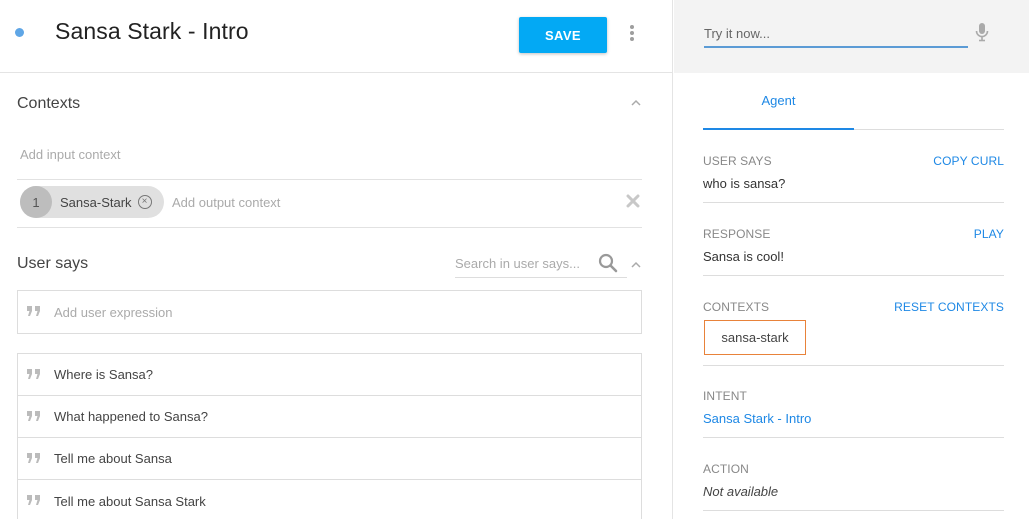  Describe the element at coordinates (778, 129) in the screenshot. I see `active-tab-indicator` at that location.